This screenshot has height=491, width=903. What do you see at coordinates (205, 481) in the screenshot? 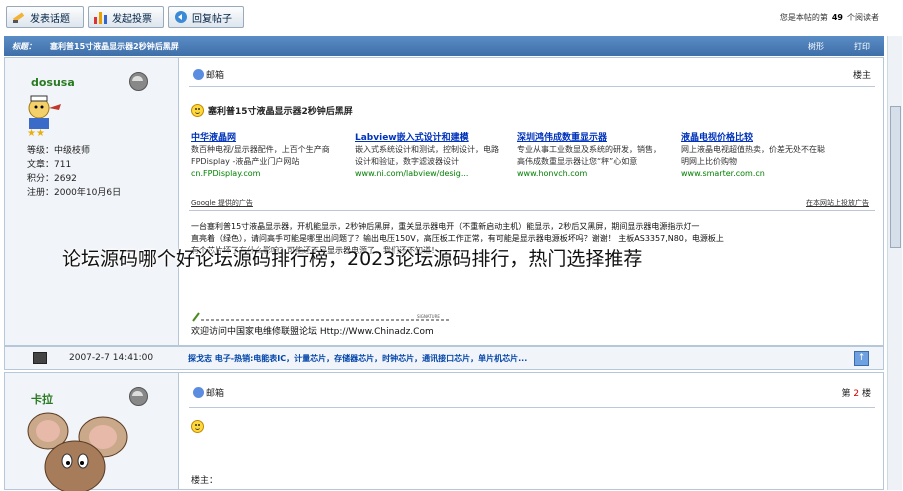
I see `post-body: 楼主：` at bounding box center [205, 481].